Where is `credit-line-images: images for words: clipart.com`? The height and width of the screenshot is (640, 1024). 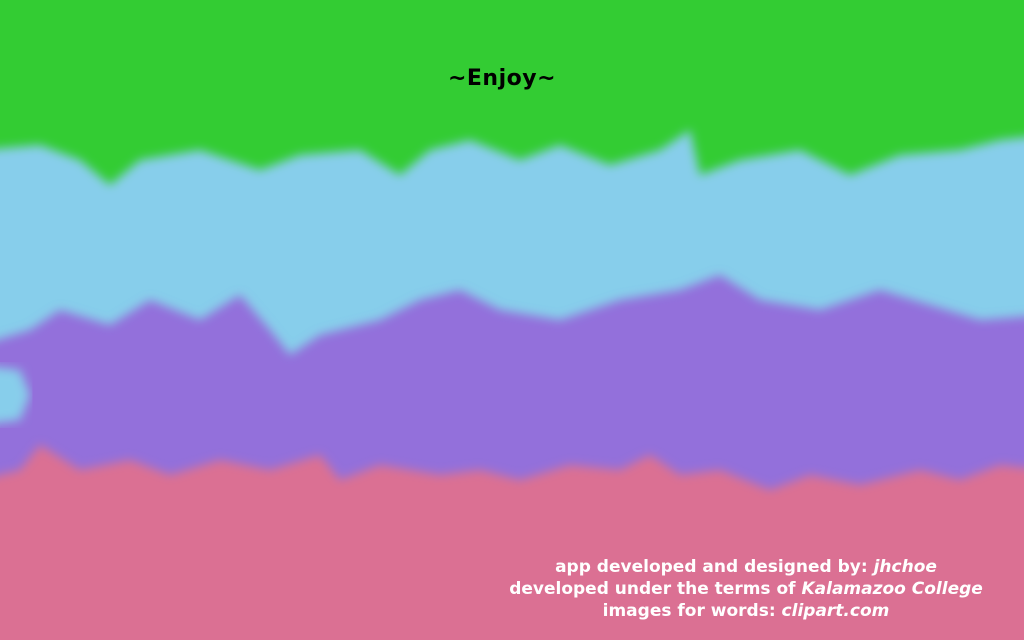
credit-line-images: images for words: clipart.com is located at coordinates (746, 611).